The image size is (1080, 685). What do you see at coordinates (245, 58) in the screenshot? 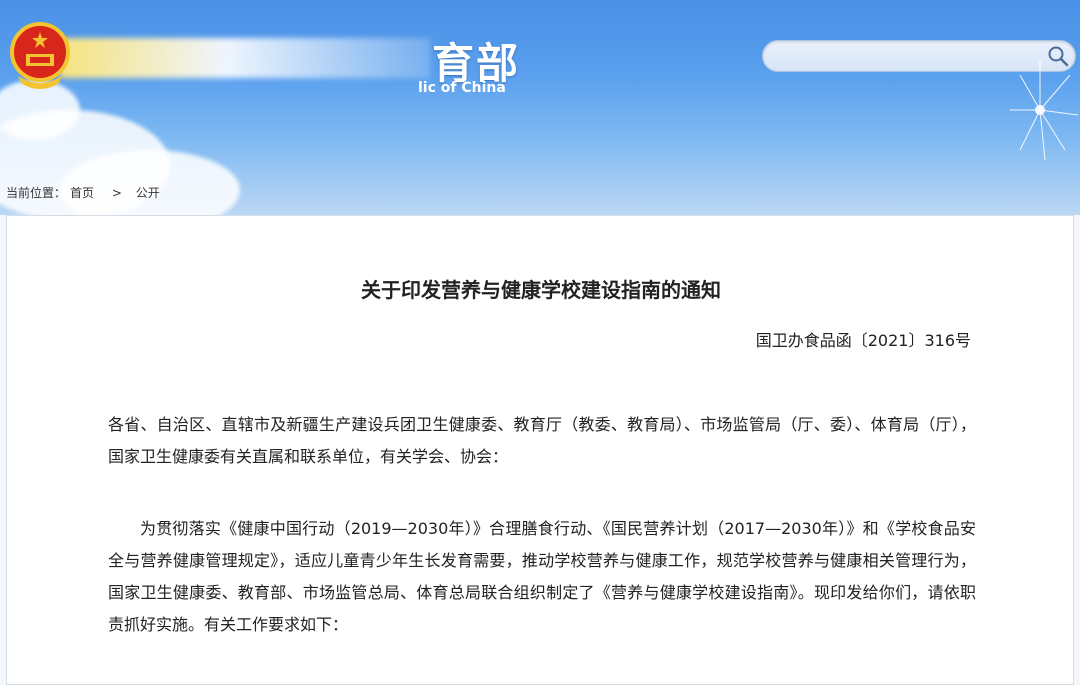
I see `banner-light-streak` at bounding box center [245, 58].